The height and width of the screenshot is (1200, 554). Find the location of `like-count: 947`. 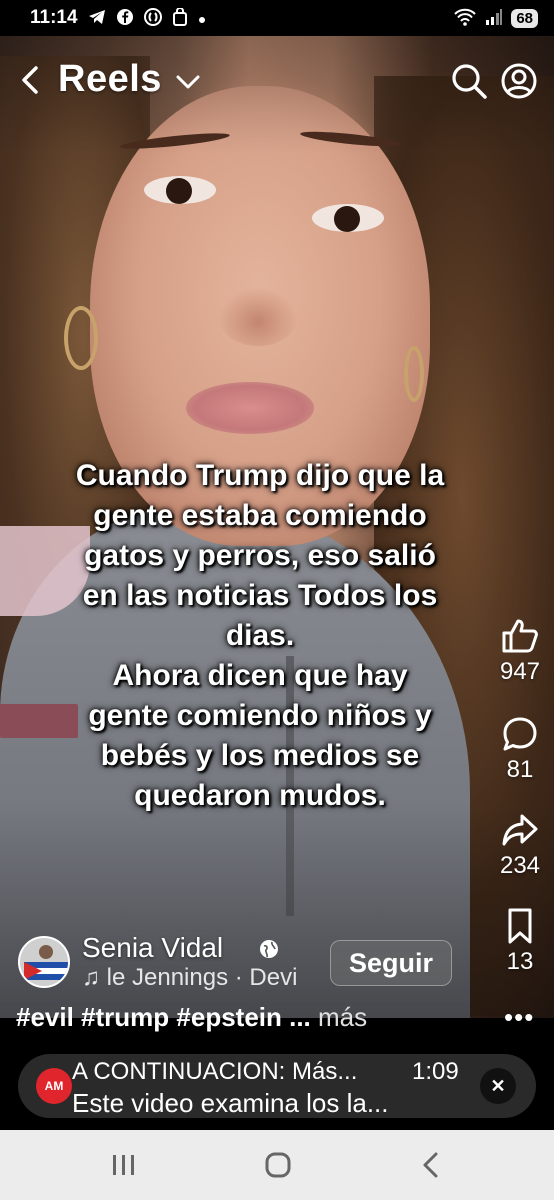

like-count: 947 is located at coordinates (520, 671).